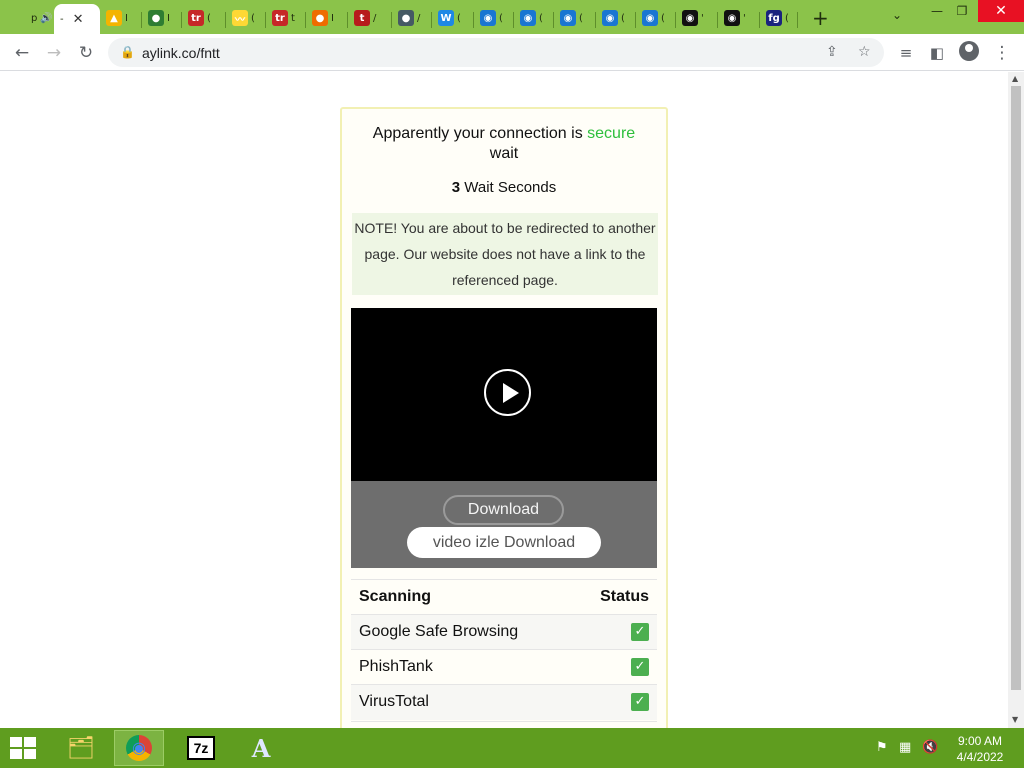 The image size is (1024, 768). Describe the element at coordinates (503, 510) in the screenshot. I see `download-button: Download` at that location.